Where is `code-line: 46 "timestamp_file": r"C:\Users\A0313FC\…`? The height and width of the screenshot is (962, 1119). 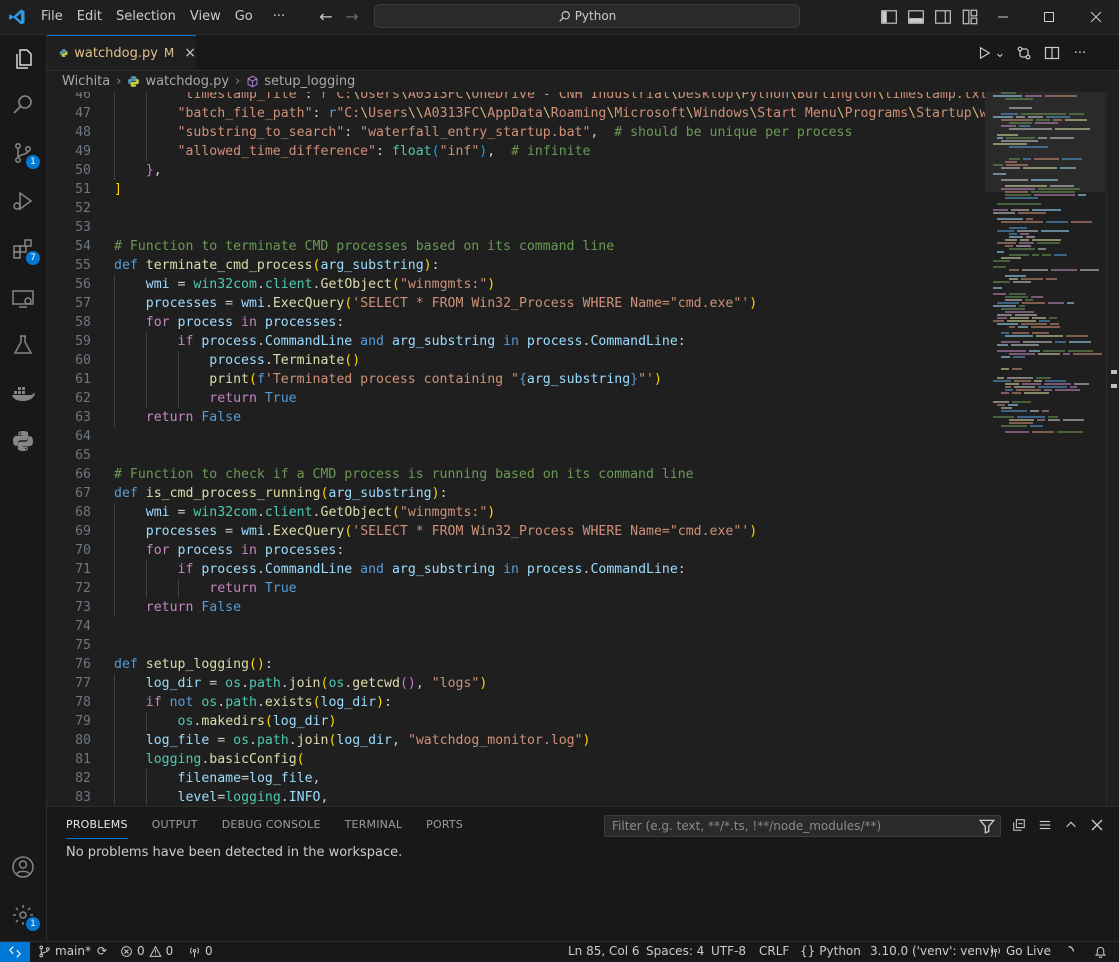 code-line: 46 "timestamp_file": r"C:\Users\A0313FC\… is located at coordinates (516, 98).